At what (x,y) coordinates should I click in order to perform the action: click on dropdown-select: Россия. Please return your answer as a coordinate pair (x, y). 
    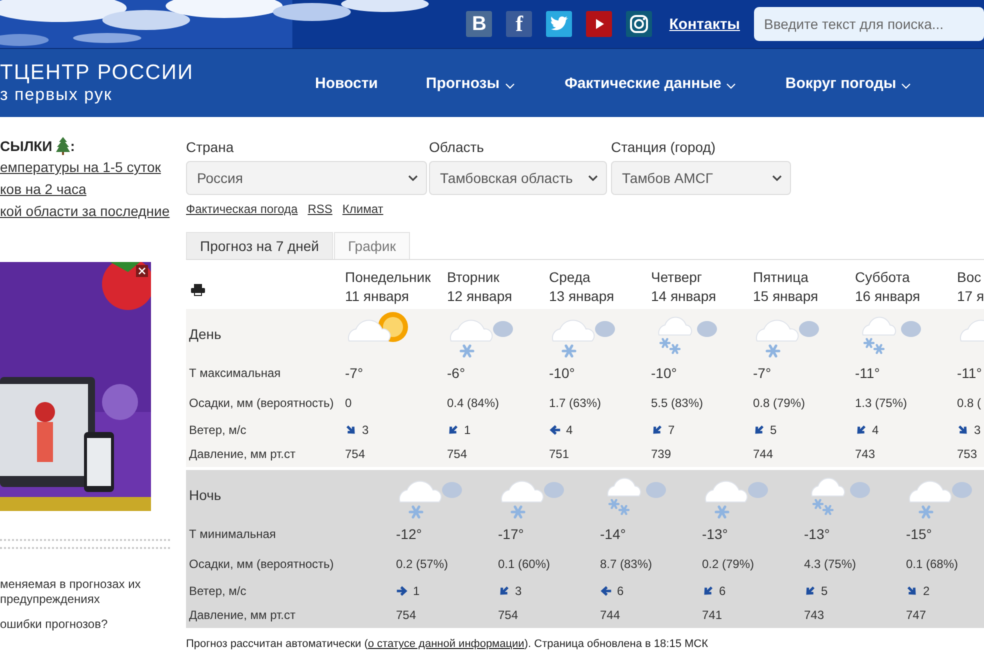
    Looking at the image, I should click on (306, 178).